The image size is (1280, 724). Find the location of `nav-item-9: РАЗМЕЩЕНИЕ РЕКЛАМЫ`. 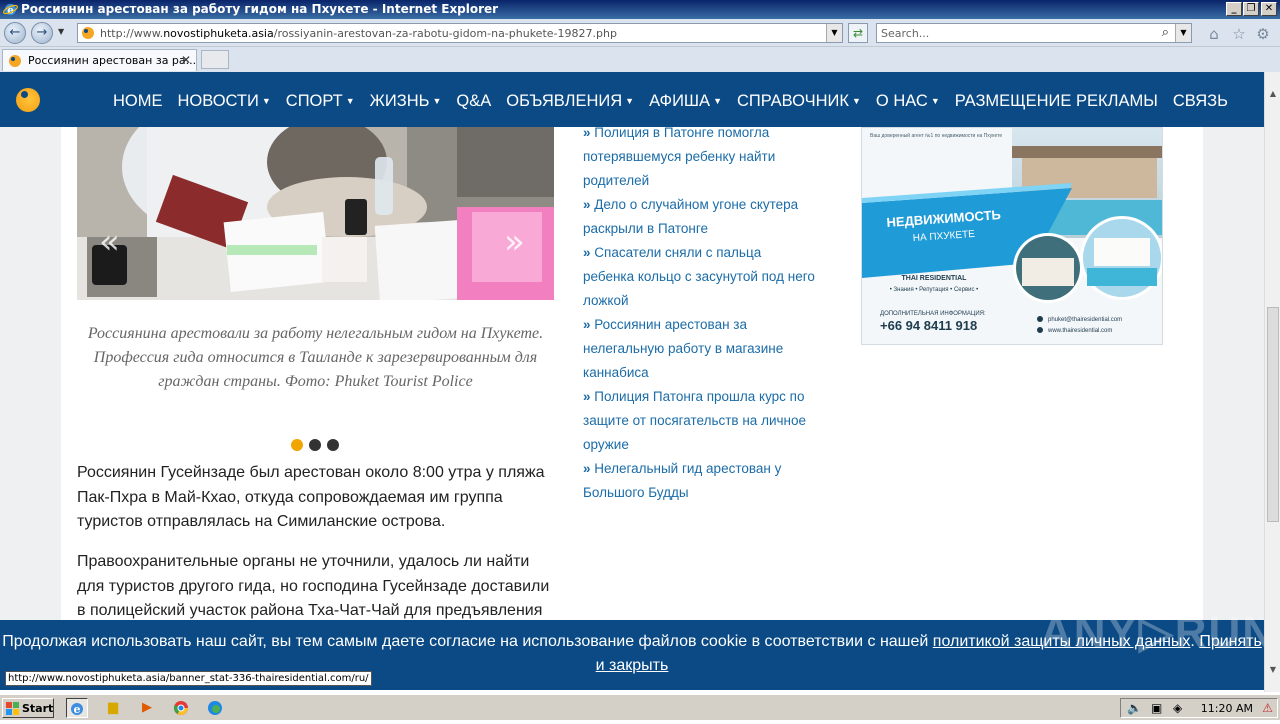

nav-item-9: РАЗМЕЩЕНИЕ РЕКЛАМЫ is located at coordinates (1056, 101).